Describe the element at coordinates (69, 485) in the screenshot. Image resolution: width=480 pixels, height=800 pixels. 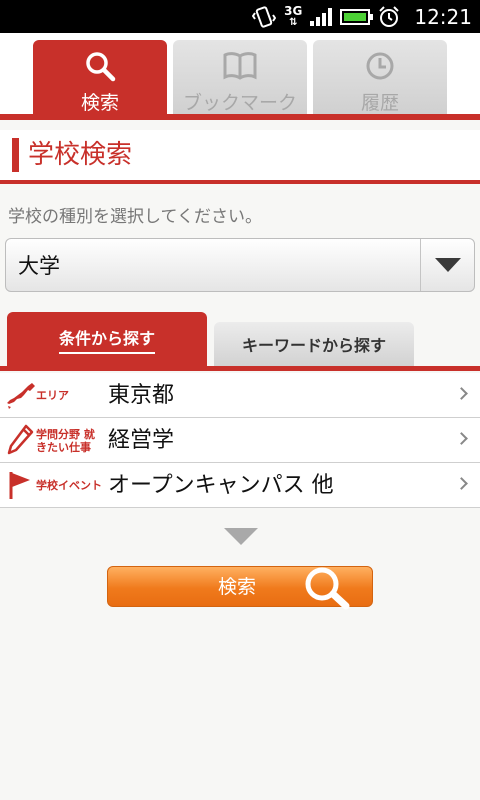
I see `condition-caption: 学校イベント` at that location.